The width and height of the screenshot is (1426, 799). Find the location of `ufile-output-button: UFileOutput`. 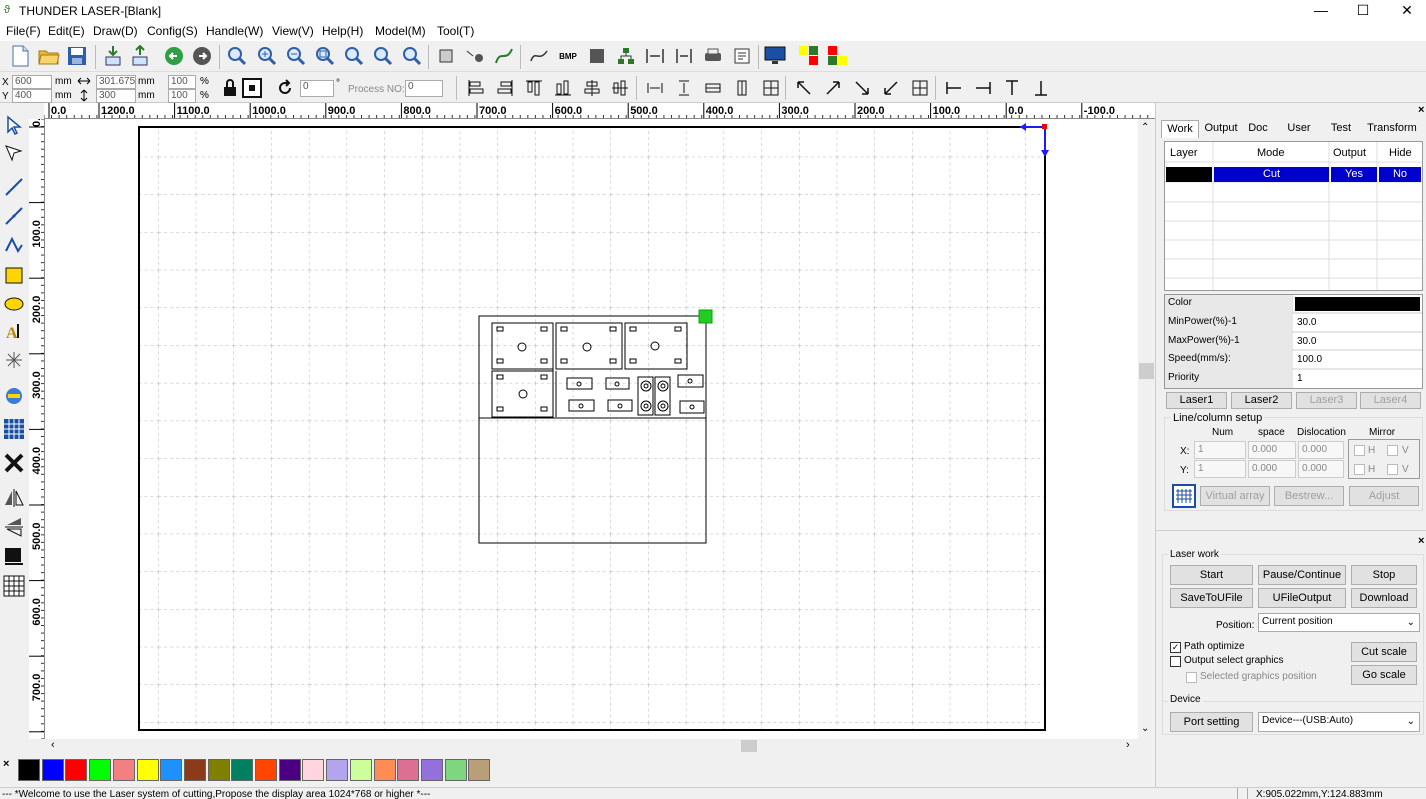

ufile-output-button: UFileOutput is located at coordinates (1302, 598).